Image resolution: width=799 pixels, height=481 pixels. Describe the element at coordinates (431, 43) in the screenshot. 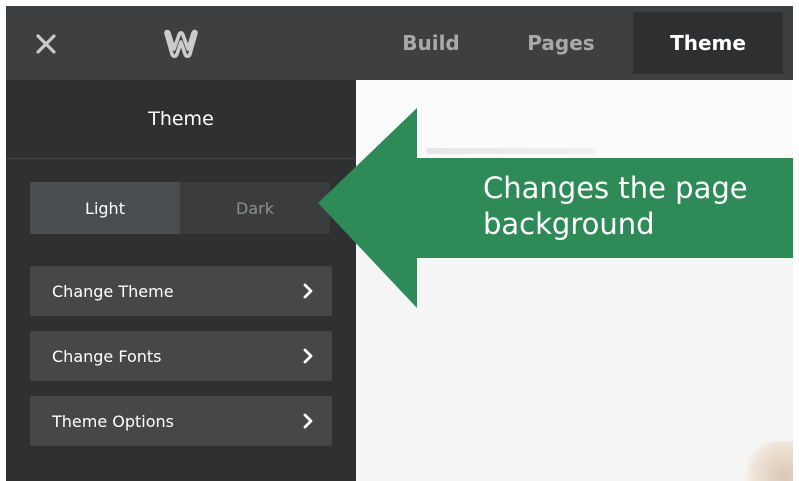

I see `tab-build: Build` at that location.